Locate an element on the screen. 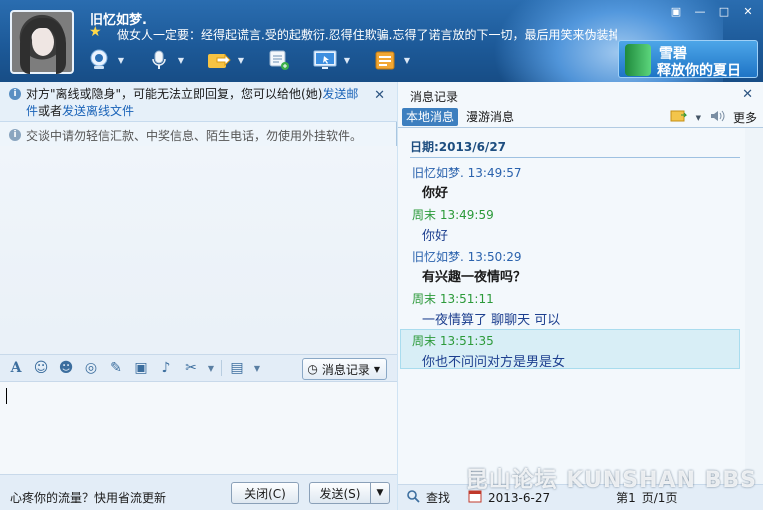  format-toolbar: A ☺ ☻ ◎ ✎ ▣ ♪ ✂ ▼ ▤ ▼ ◷ 消息记录 ▼ is located at coordinates (198, 368).